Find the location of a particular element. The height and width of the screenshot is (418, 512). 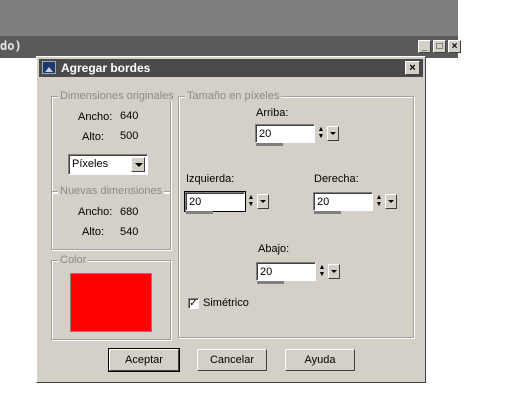

top-input-value: 20 is located at coordinates (265, 134).